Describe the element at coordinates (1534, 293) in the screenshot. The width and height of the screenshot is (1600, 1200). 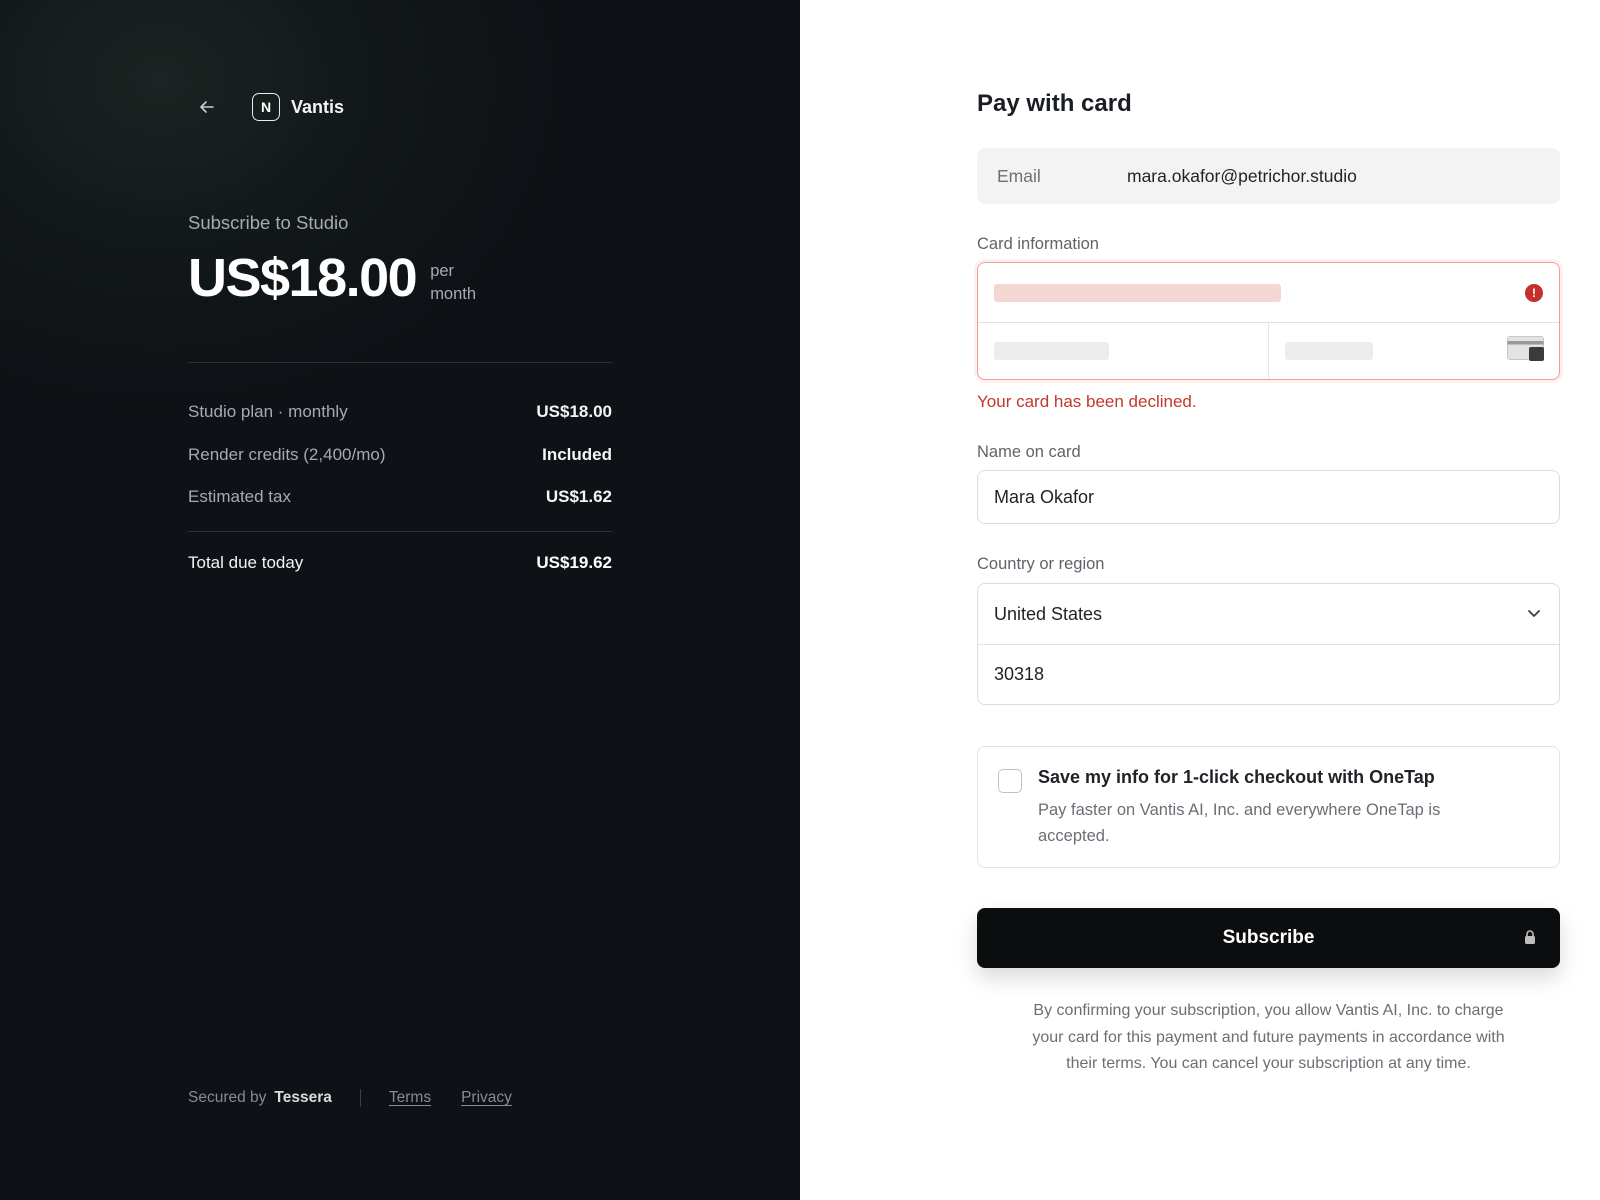
I see `error-icon: !` at that location.